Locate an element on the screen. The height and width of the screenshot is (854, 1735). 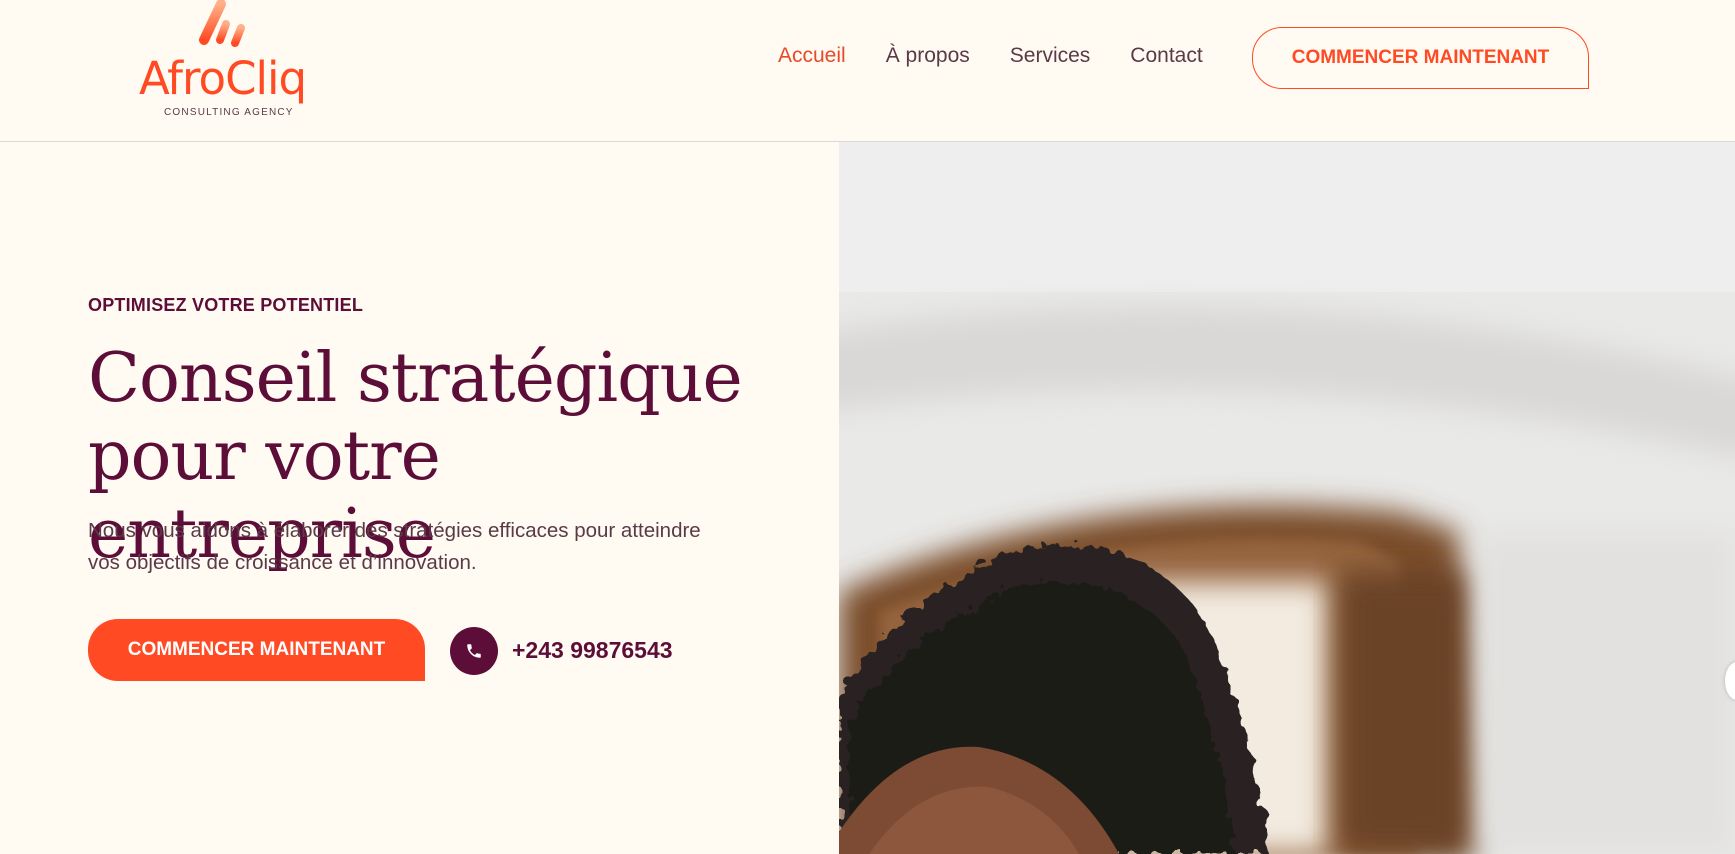
logo-mark-icon is located at coordinates (222, 23).